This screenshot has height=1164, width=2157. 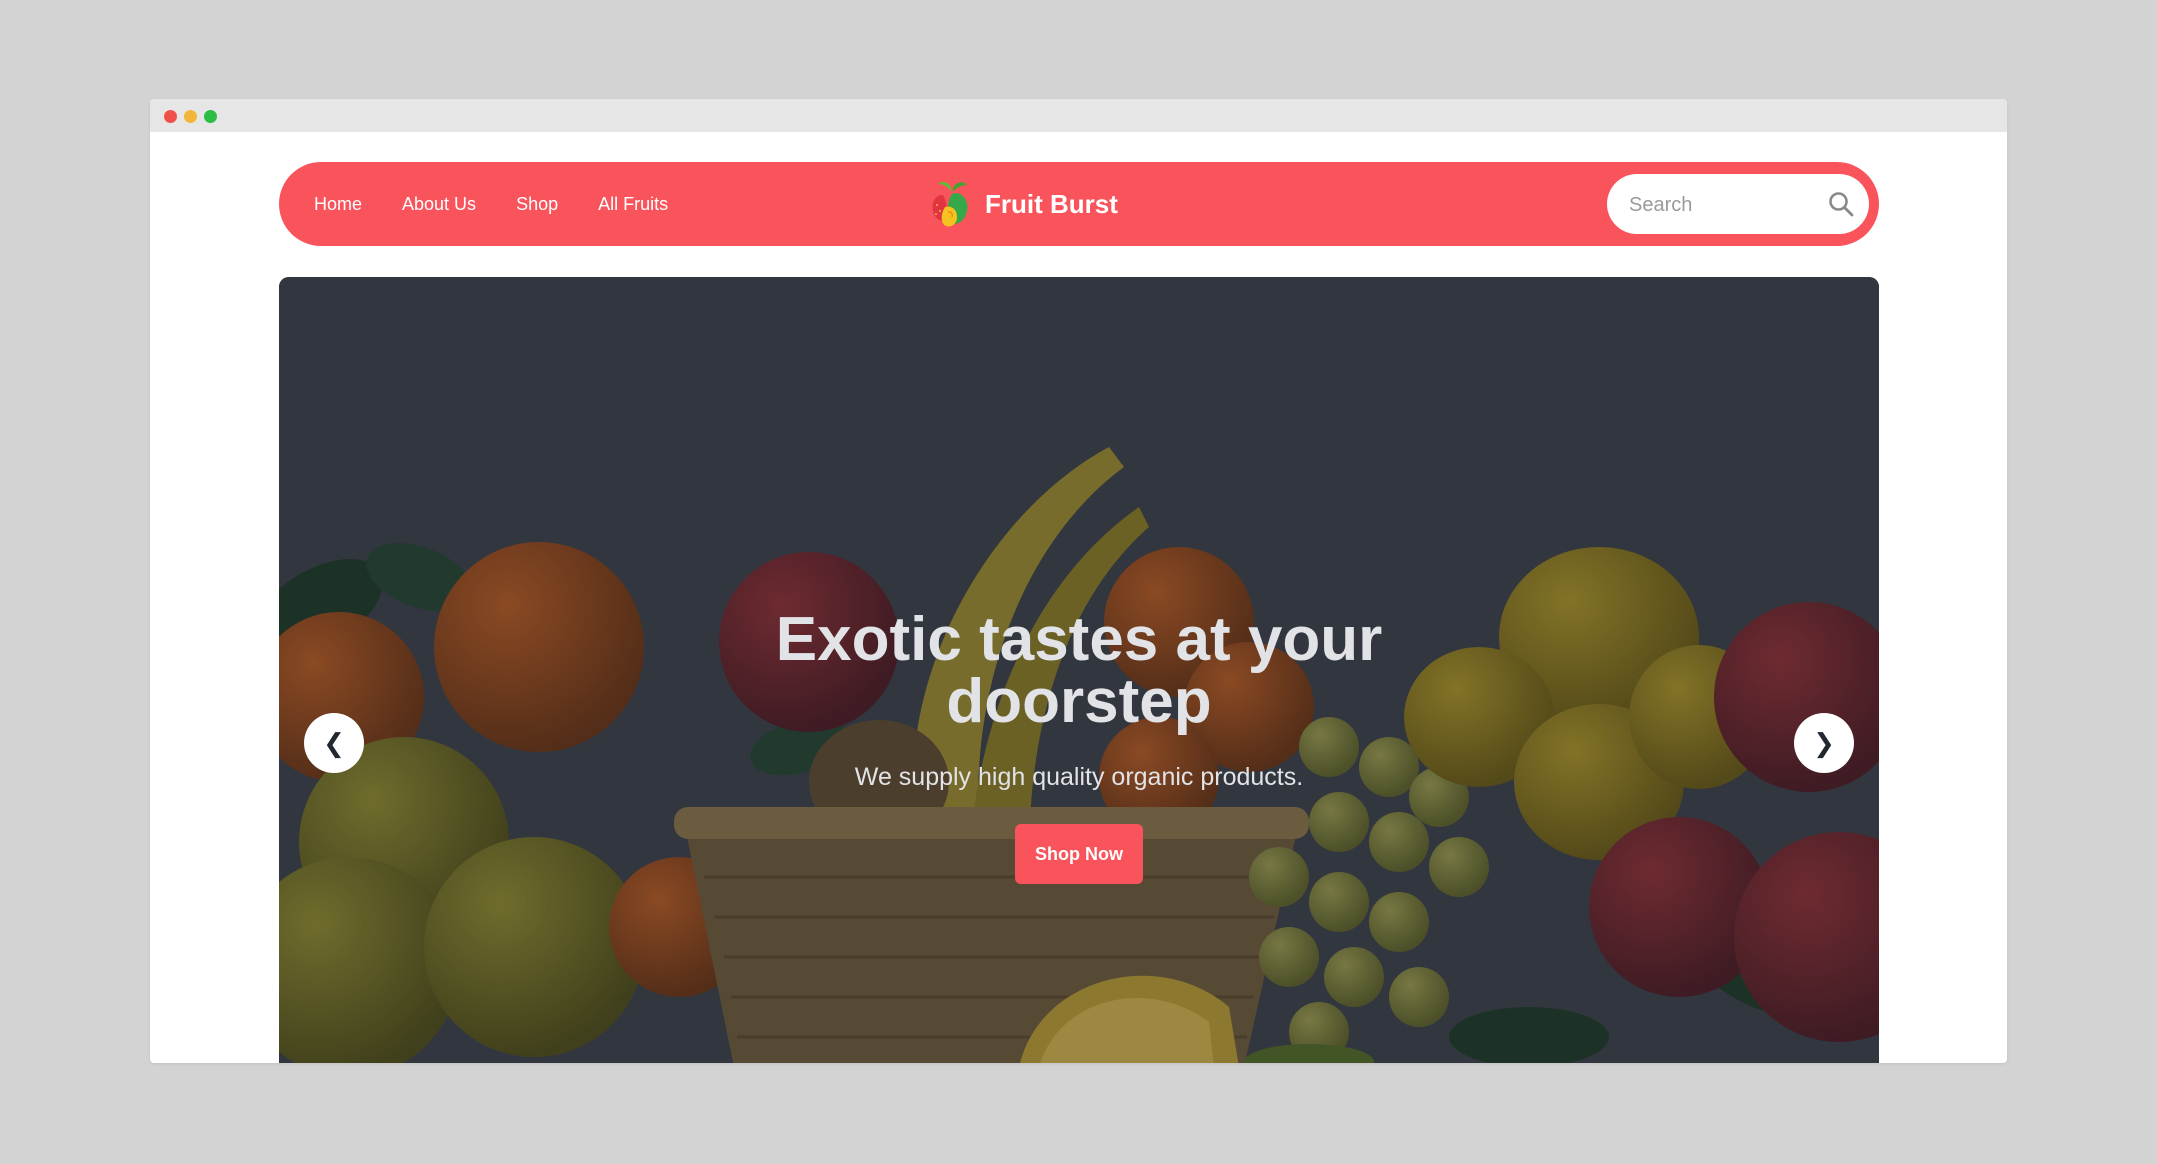 I want to click on nav-links: Home About Us Shop All Fruits, so click(x=511, y=204).